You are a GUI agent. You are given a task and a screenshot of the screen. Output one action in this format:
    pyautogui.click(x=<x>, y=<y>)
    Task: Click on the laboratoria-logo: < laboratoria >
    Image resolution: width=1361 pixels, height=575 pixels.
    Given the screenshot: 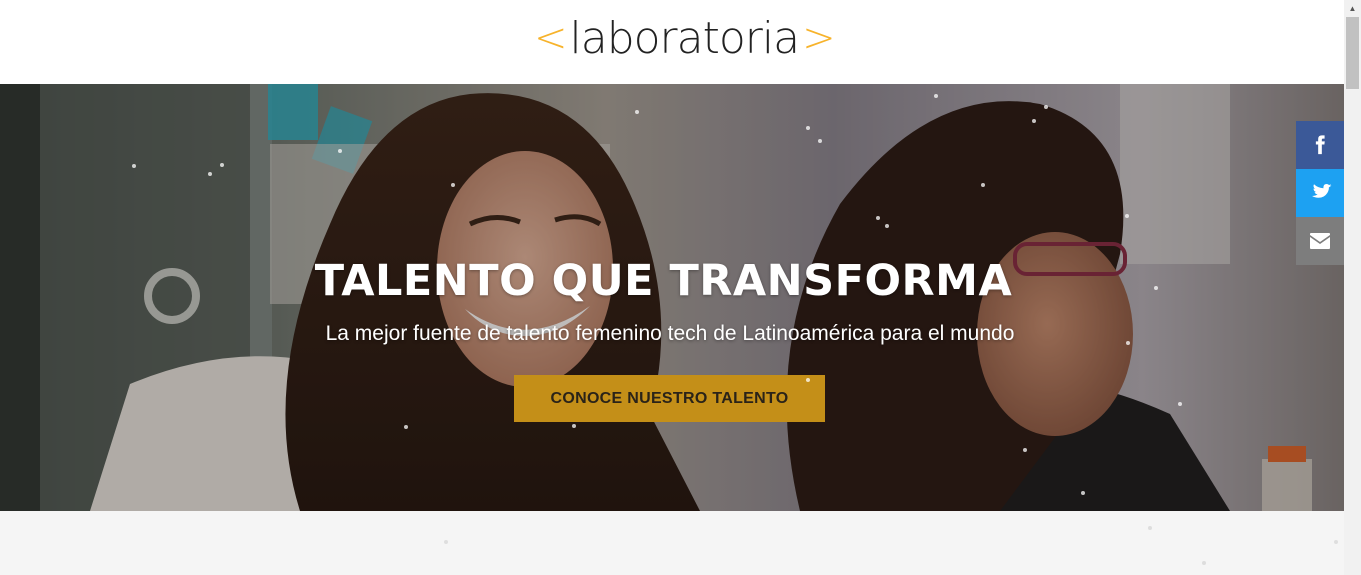 What is the action you would take?
    pyautogui.click(x=685, y=38)
    